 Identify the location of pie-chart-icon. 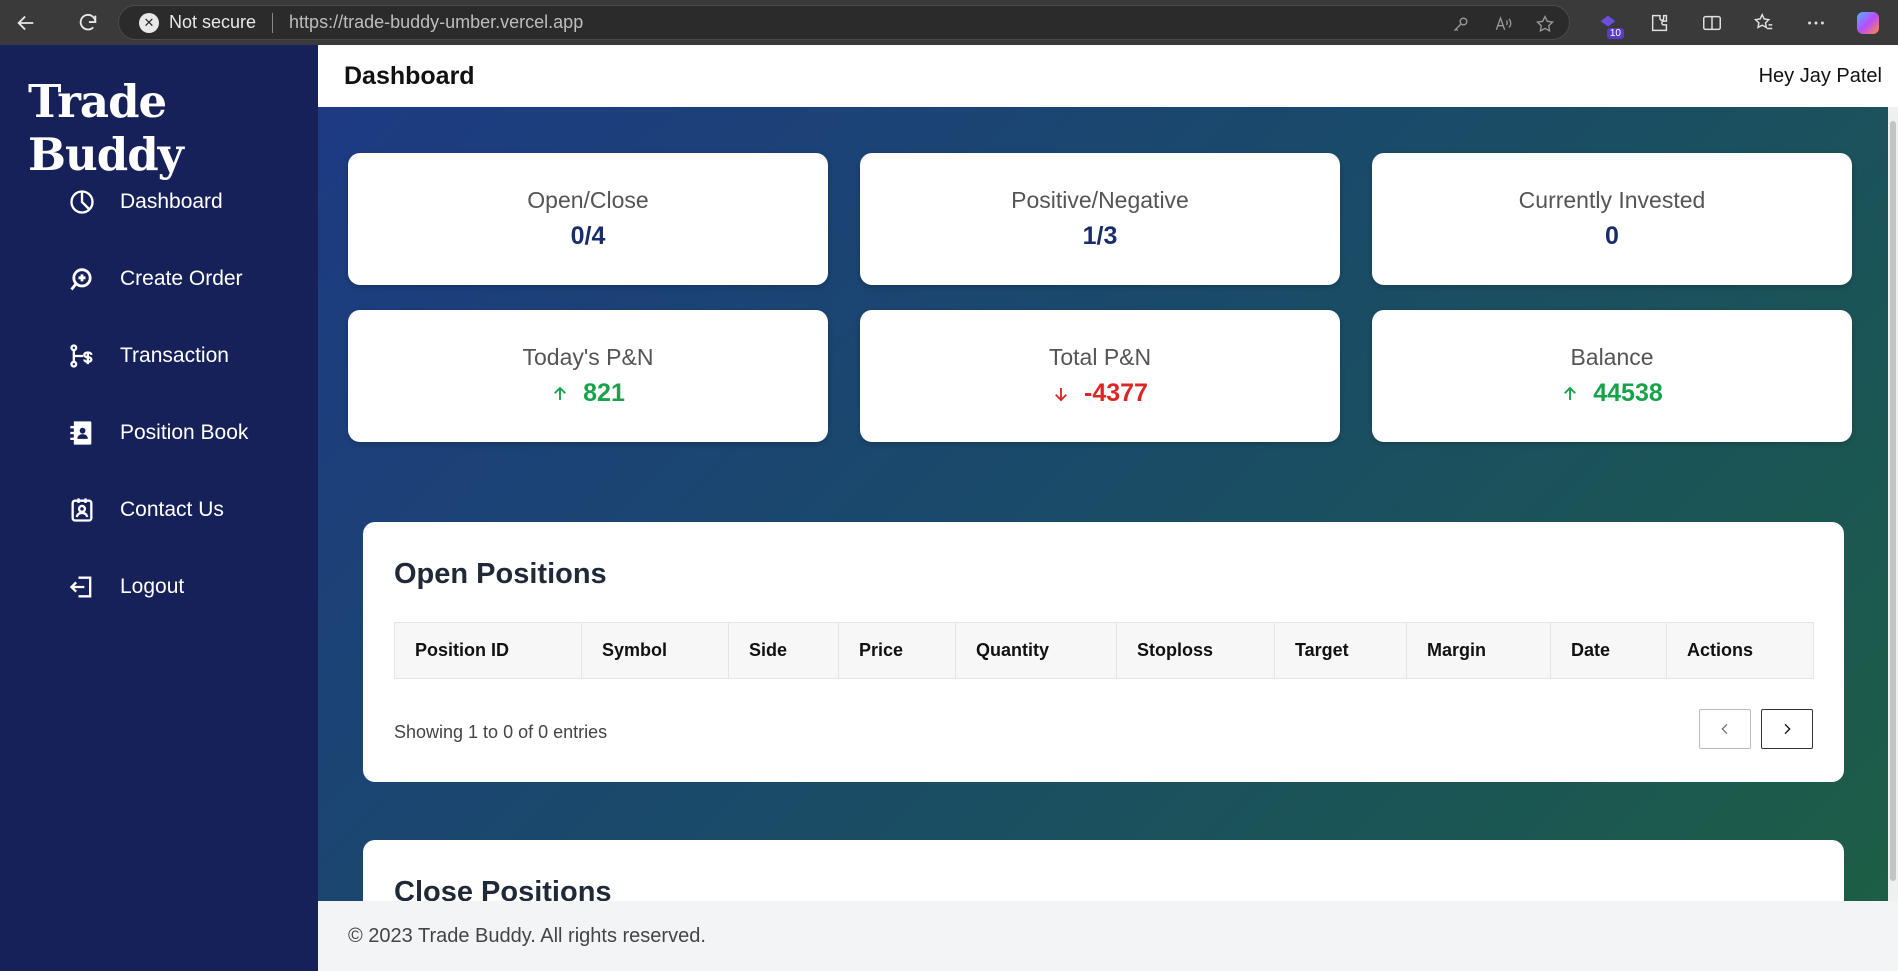
(82, 201).